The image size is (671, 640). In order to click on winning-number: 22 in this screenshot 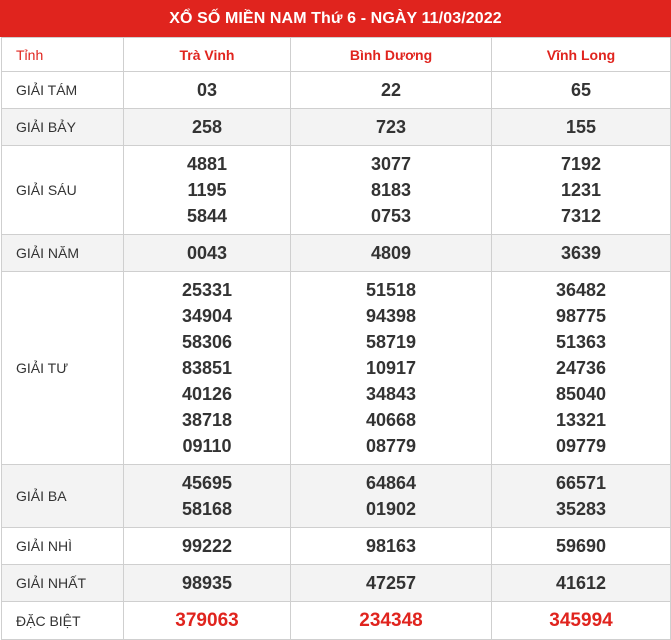, I will do `click(391, 90)`.